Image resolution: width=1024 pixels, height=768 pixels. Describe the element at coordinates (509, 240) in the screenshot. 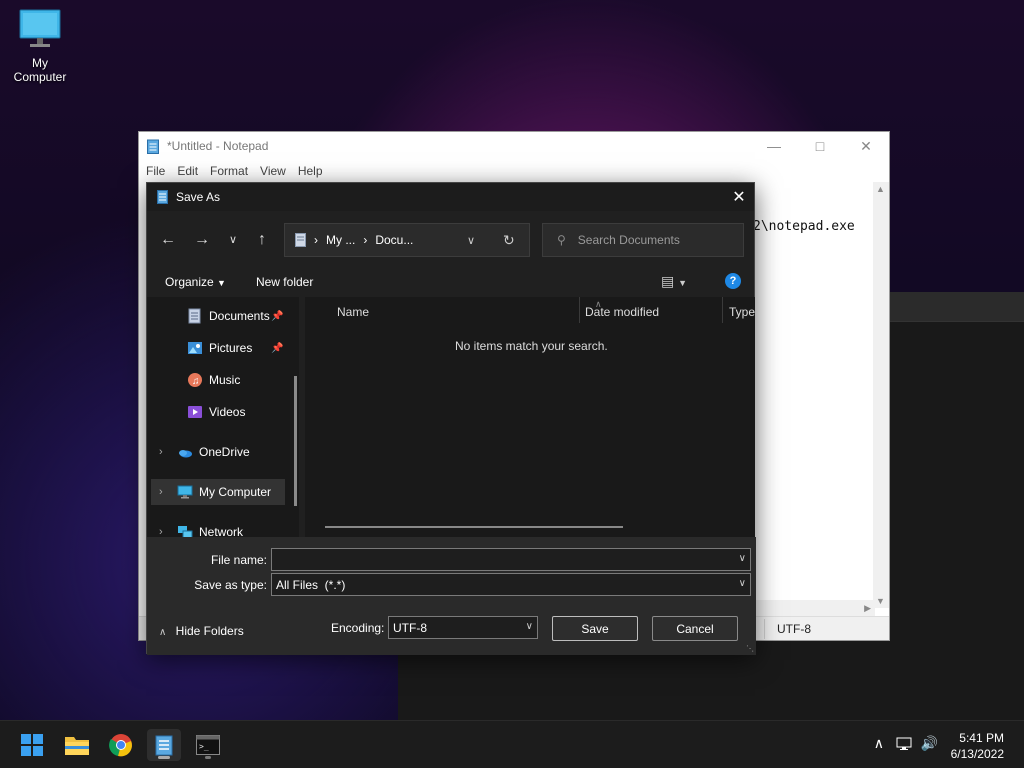

I see `refresh-icon: ↻` at that location.